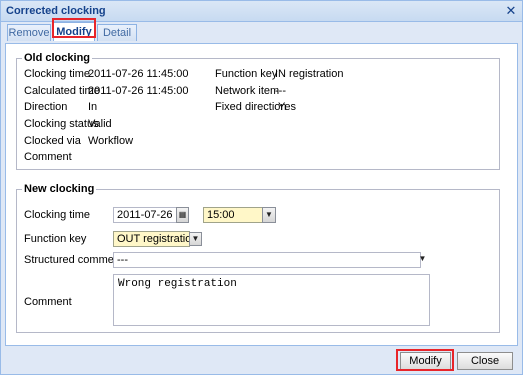 This screenshot has height=375, width=523. I want to click on fixed-direction-label: Fixed direction, so click(251, 107).